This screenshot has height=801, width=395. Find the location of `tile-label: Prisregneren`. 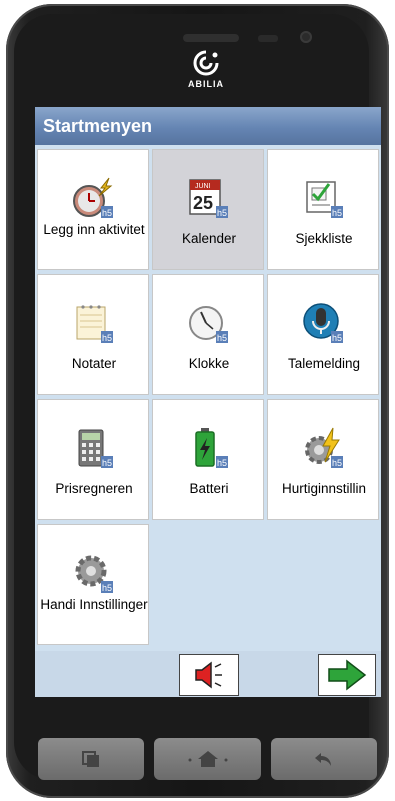

tile-label: Prisregneren is located at coordinates (94, 488).